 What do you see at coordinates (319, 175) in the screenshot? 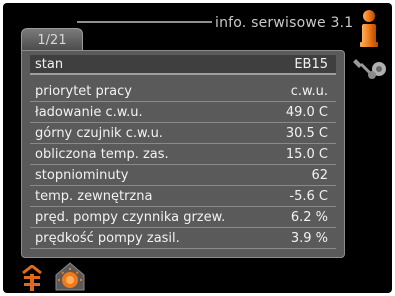
I see `row-value: 62` at bounding box center [319, 175].